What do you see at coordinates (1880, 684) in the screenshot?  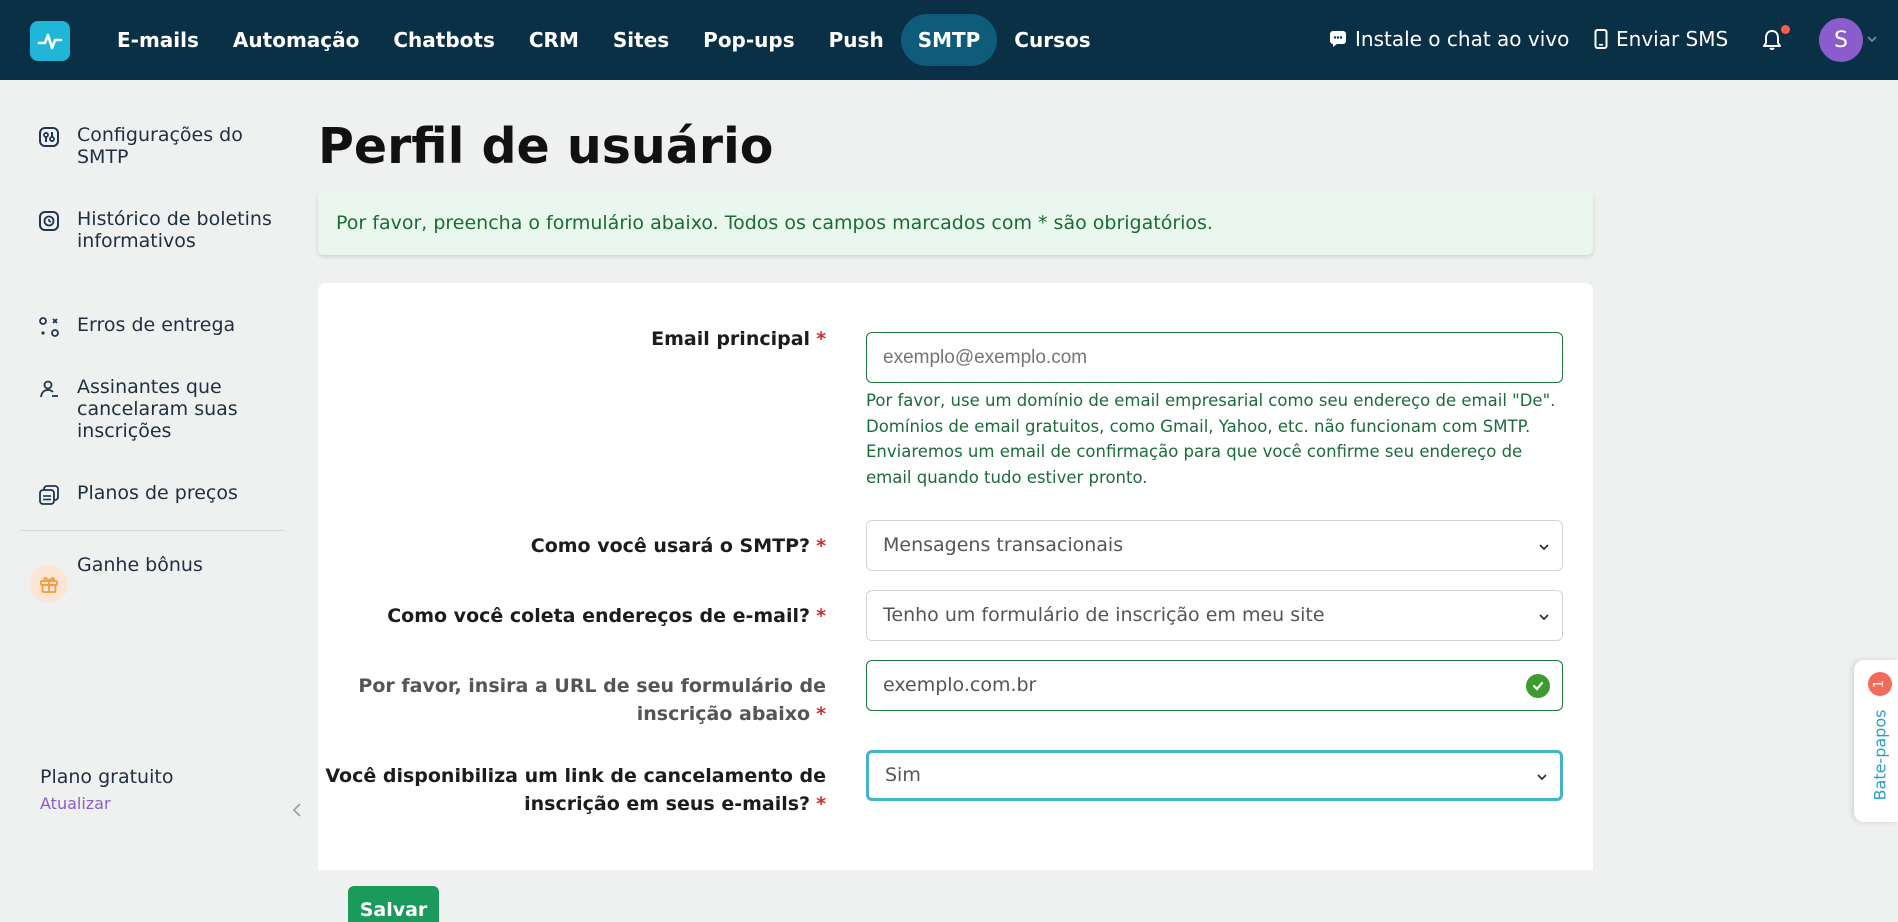 I see `chat-unread-badge: 1` at bounding box center [1880, 684].